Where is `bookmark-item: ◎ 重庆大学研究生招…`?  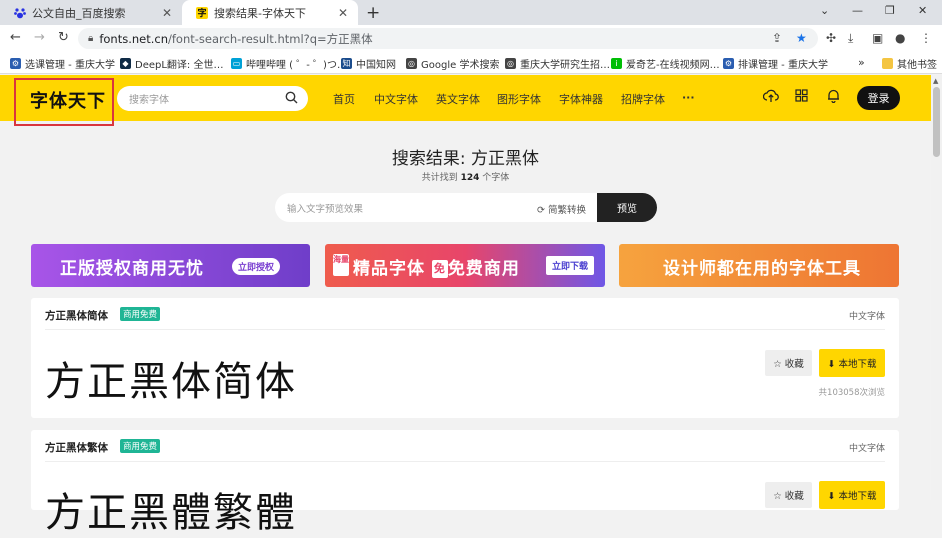
bookmark-item: ◎ 重庆大学研究生招… is located at coordinates (557, 63).